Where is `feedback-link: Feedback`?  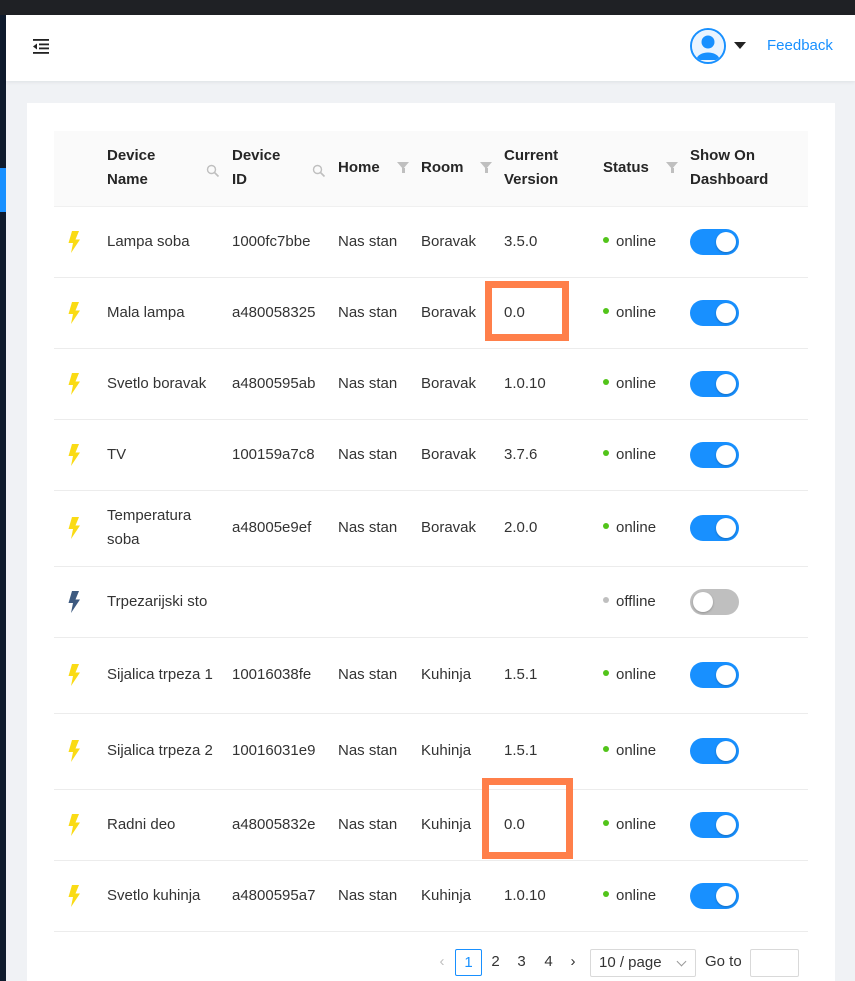
feedback-link: Feedback is located at coordinates (800, 45).